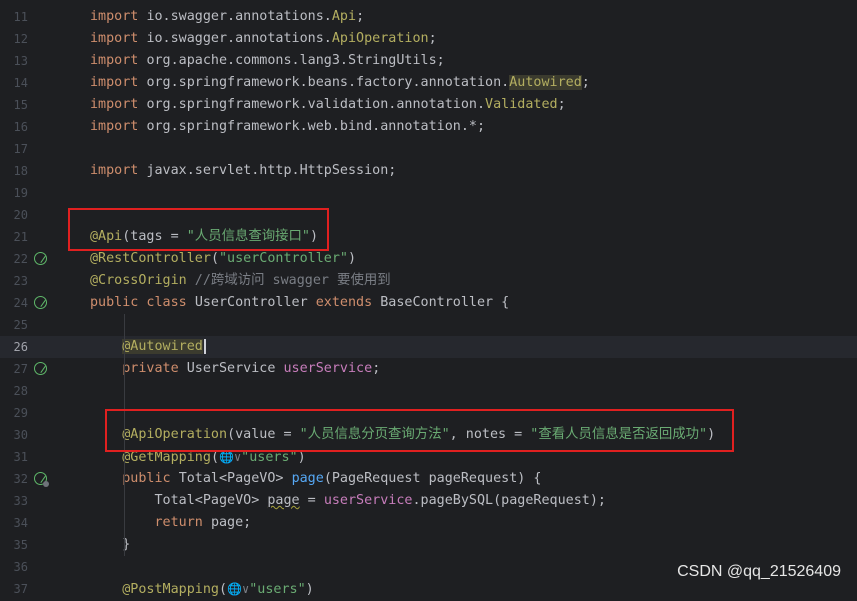  What do you see at coordinates (20, 523) in the screenshot?
I see `line-number: 34` at bounding box center [20, 523].